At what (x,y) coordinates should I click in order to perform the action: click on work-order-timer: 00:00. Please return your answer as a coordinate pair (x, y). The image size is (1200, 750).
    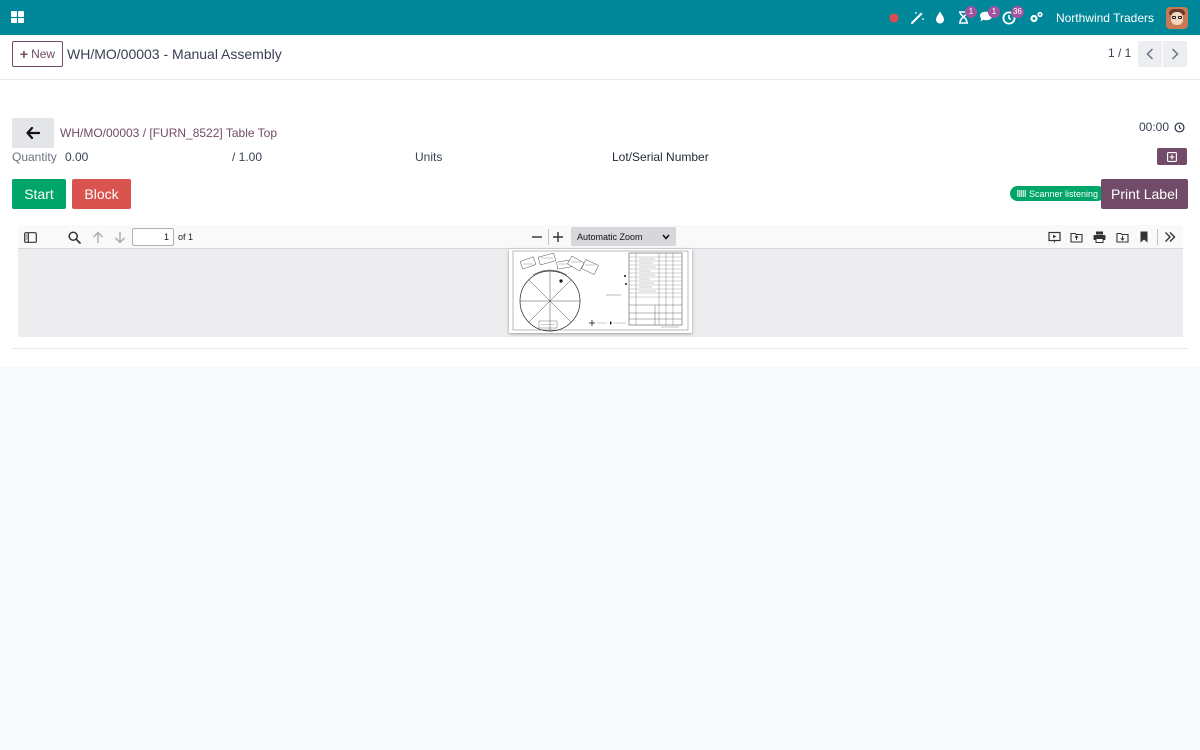
    Looking at the image, I should click on (1162, 127).